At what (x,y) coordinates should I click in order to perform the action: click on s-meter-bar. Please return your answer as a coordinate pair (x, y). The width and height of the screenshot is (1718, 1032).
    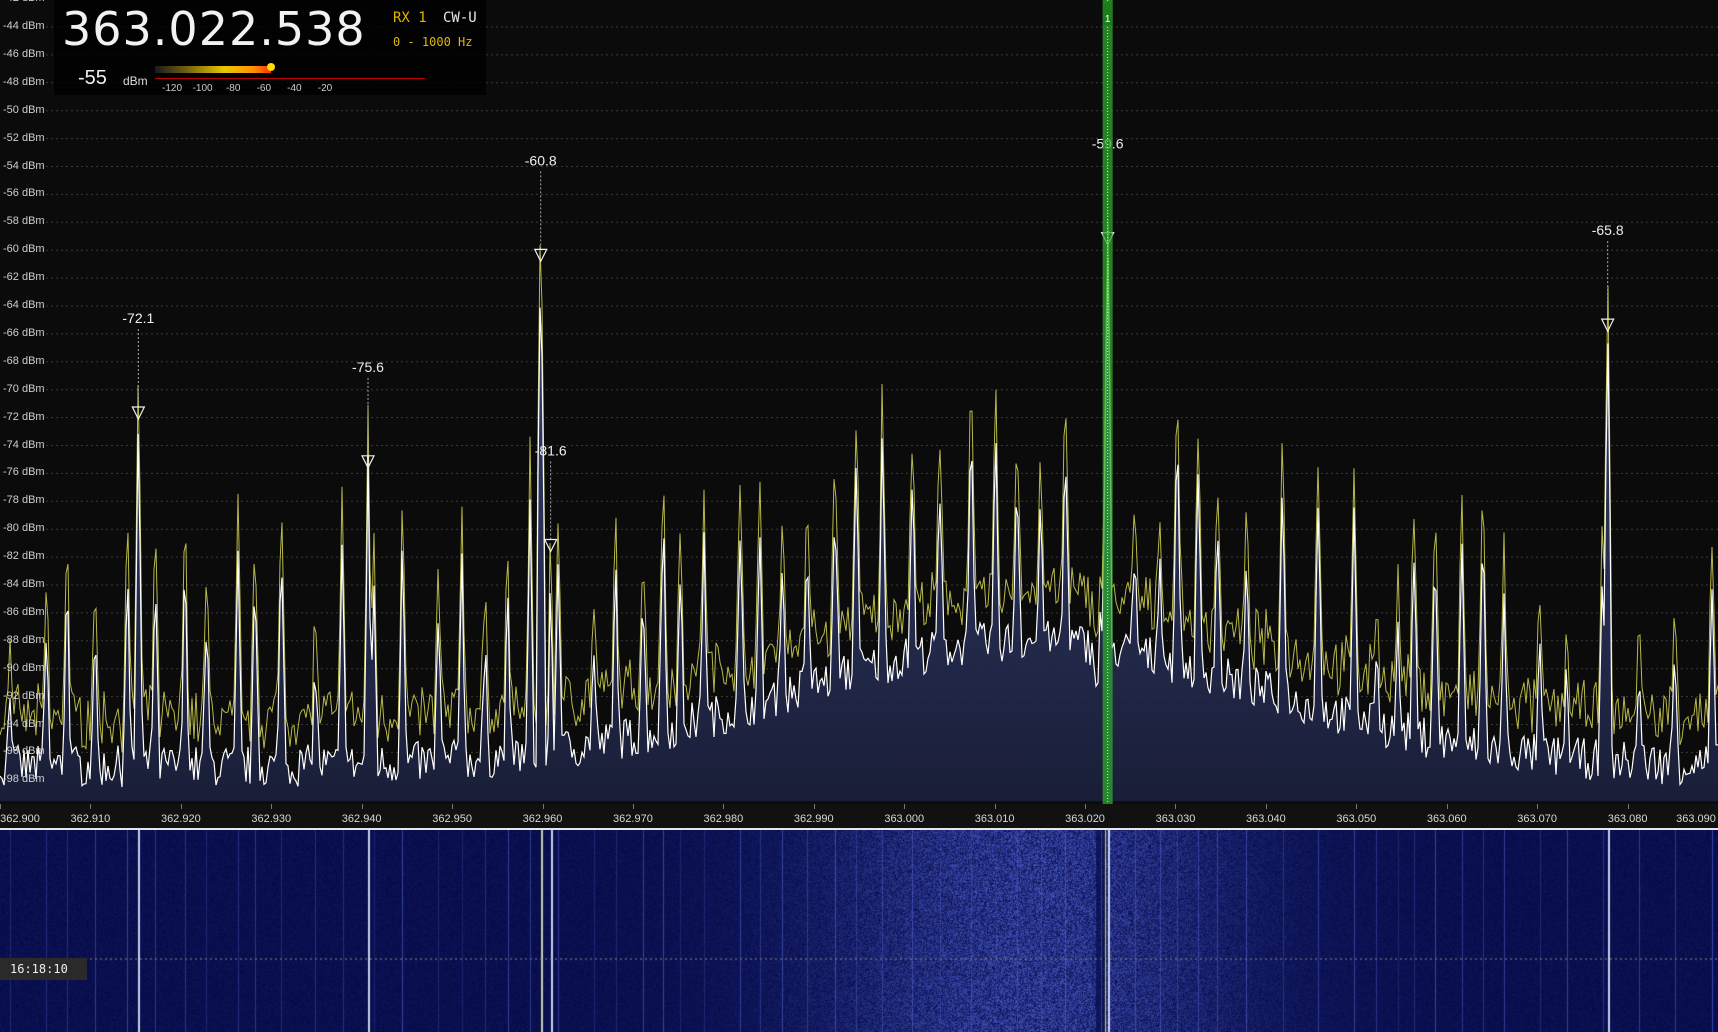
    Looking at the image, I should click on (213, 69).